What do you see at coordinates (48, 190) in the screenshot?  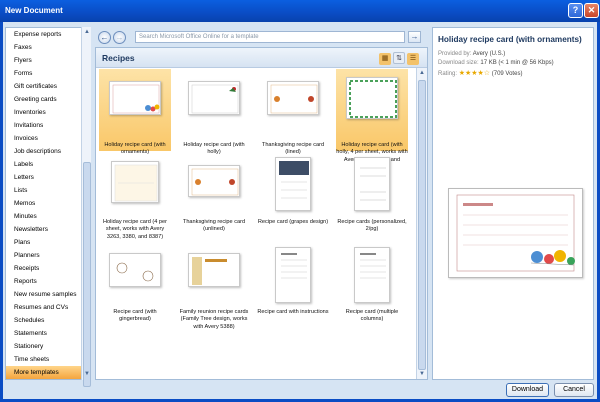 I see `category-item: Lists` at bounding box center [48, 190].